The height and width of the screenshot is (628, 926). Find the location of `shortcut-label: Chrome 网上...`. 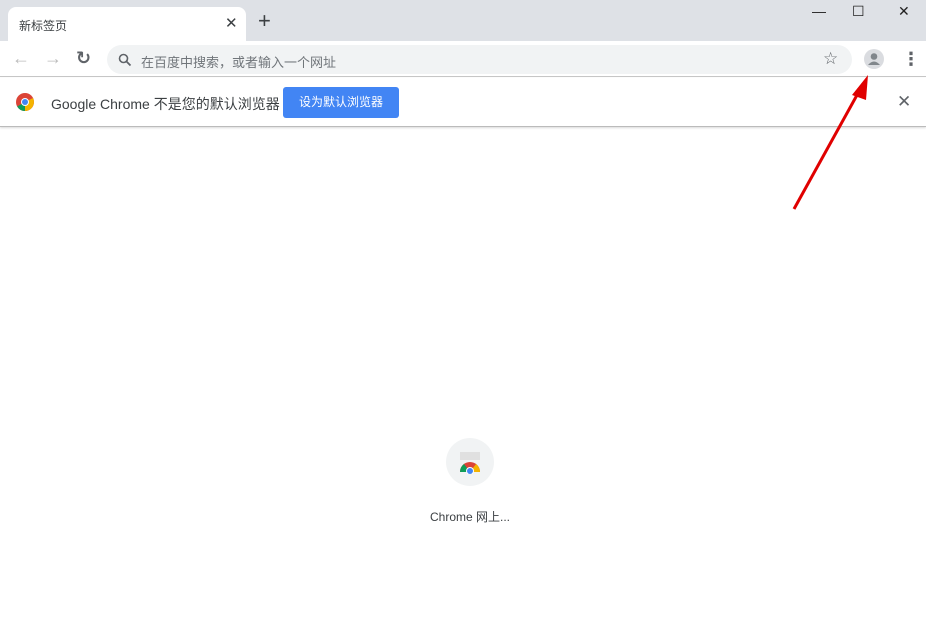

shortcut-label: Chrome 网上... is located at coordinates (470, 517).